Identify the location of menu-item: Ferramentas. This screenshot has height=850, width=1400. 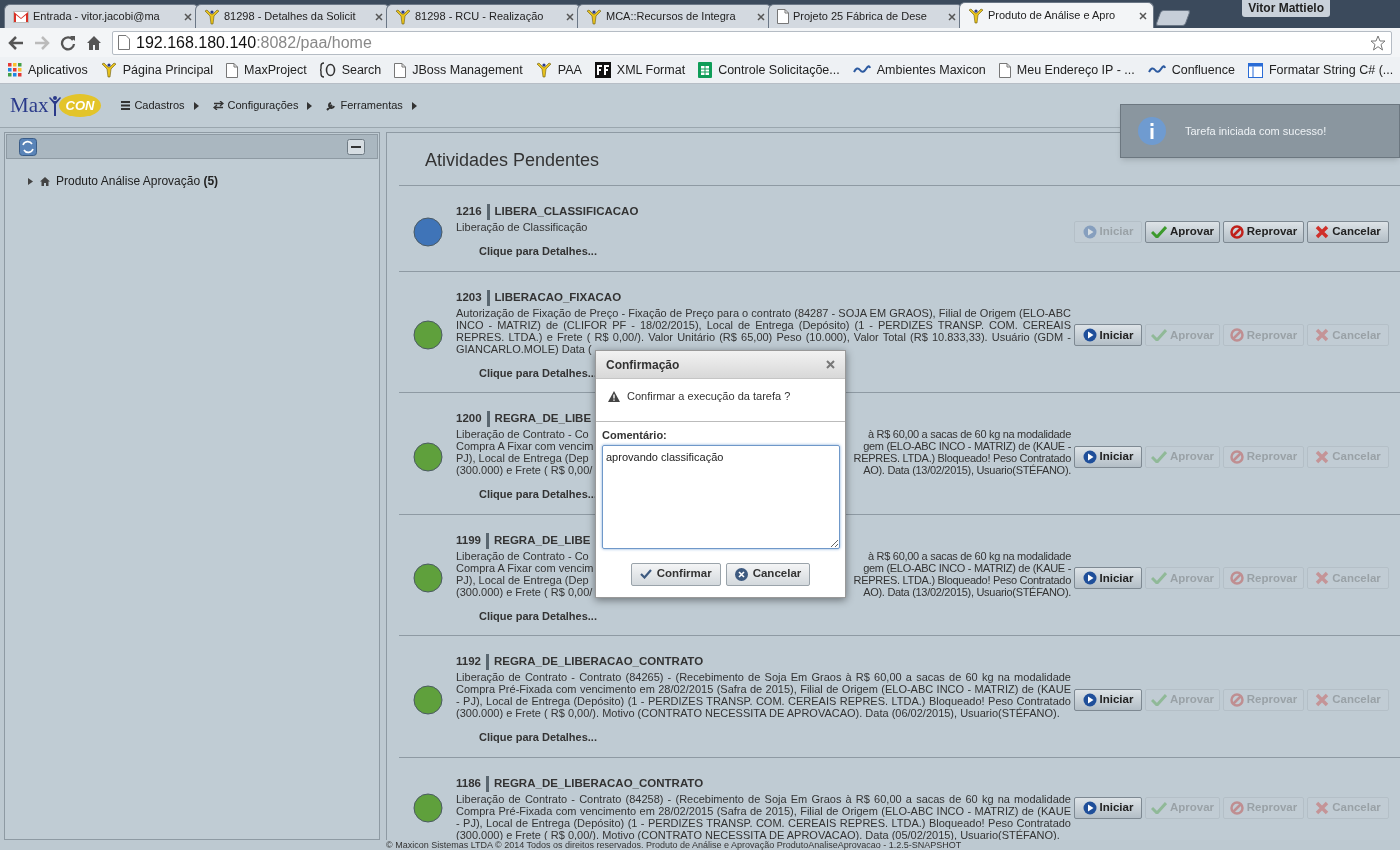
(371, 105).